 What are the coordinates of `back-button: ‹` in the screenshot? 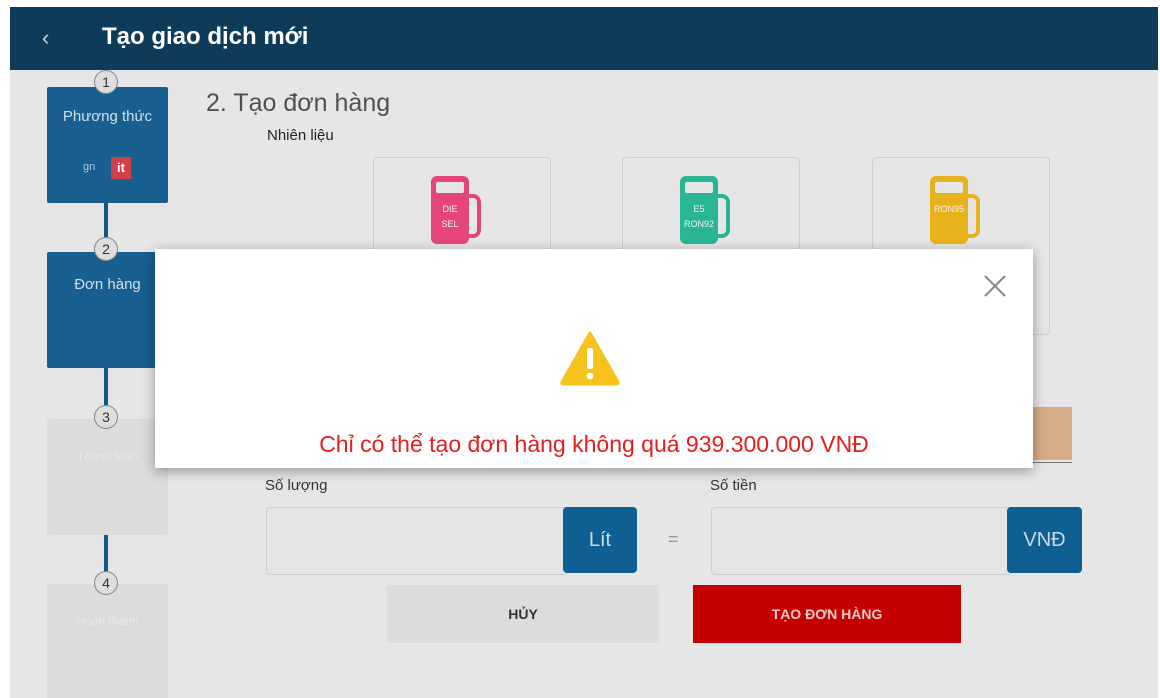 It's located at (45, 38).